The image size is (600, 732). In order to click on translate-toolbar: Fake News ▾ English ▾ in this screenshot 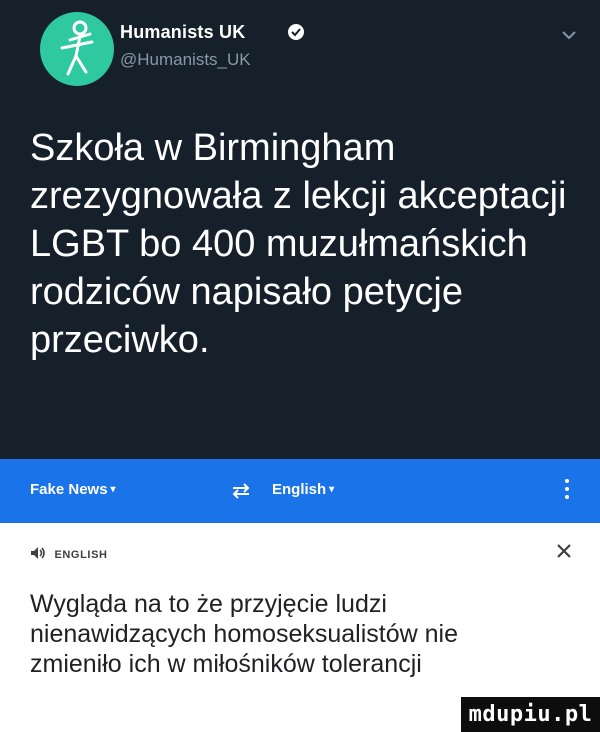, I will do `click(300, 491)`.